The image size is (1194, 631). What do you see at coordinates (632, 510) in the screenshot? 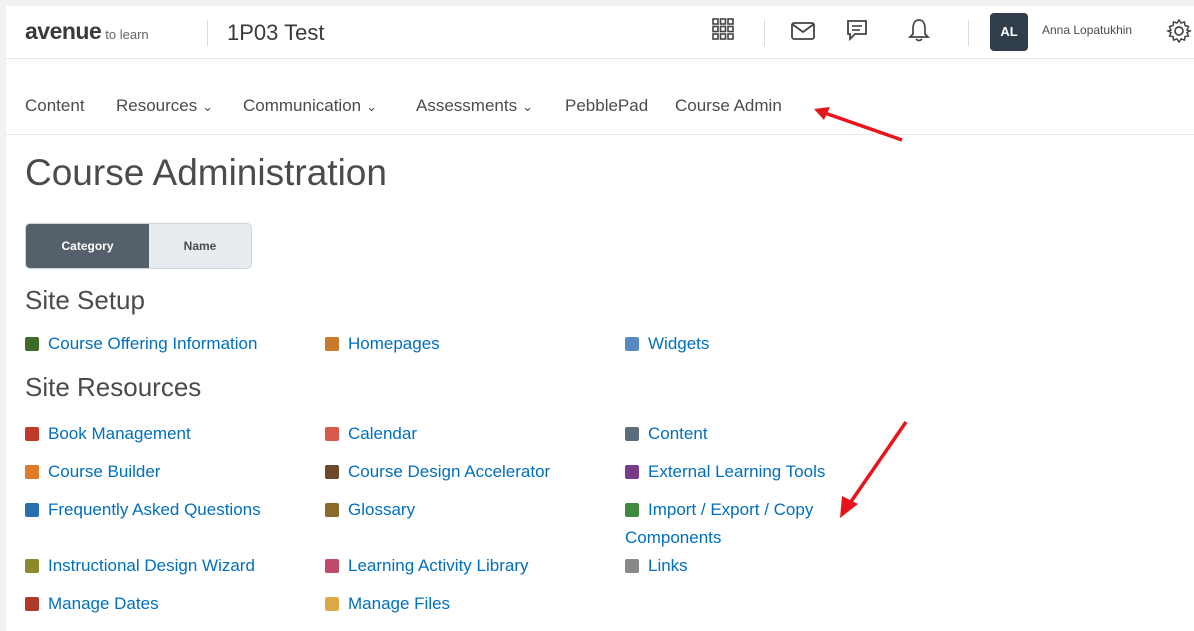
I see `import-export-icon` at bounding box center [632, 510].